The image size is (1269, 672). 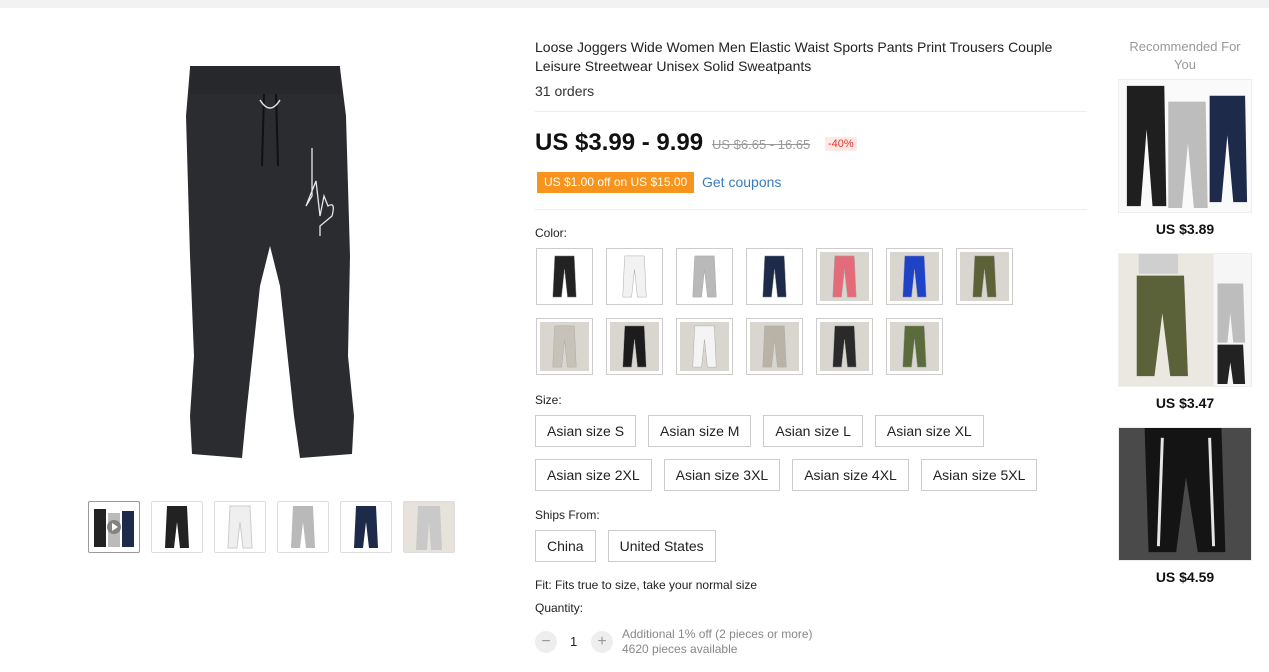 I want to click on play-icon, so click(x=114, y=527).